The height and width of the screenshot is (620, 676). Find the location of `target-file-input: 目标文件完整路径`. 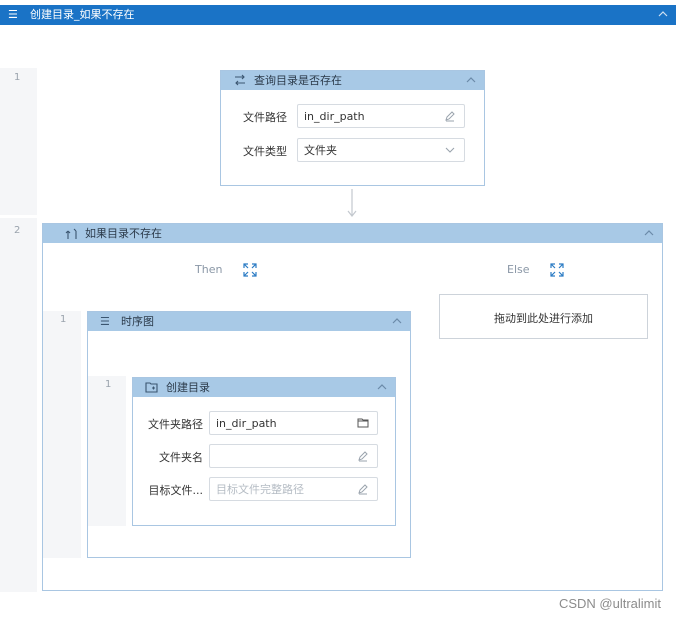

target-file-input: 目标文件完整路径 is located at coordinates (293, 489).